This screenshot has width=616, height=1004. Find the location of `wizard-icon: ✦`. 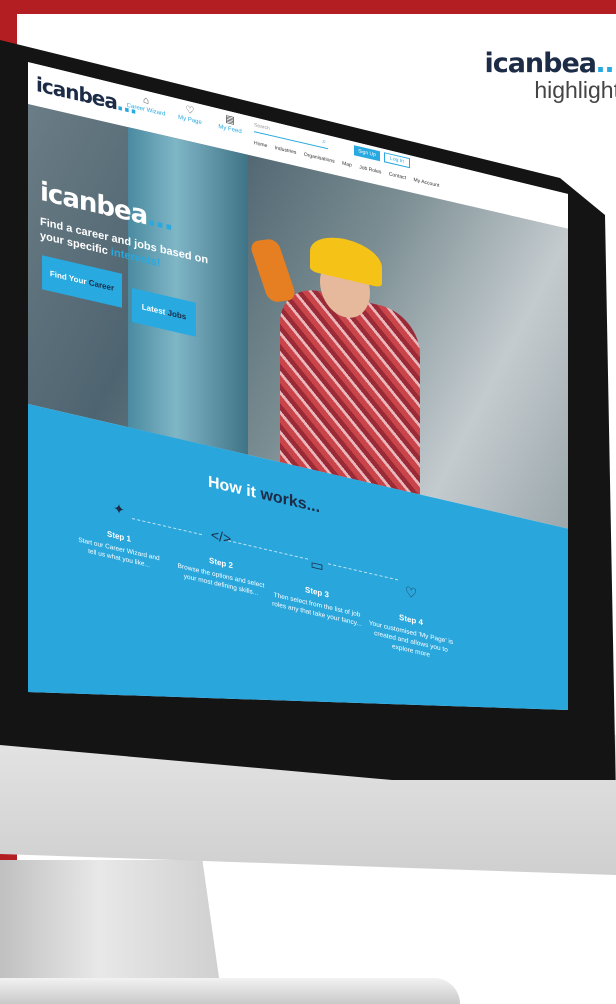

wizard-icon: ✦ is located at coordinates (119, 509).